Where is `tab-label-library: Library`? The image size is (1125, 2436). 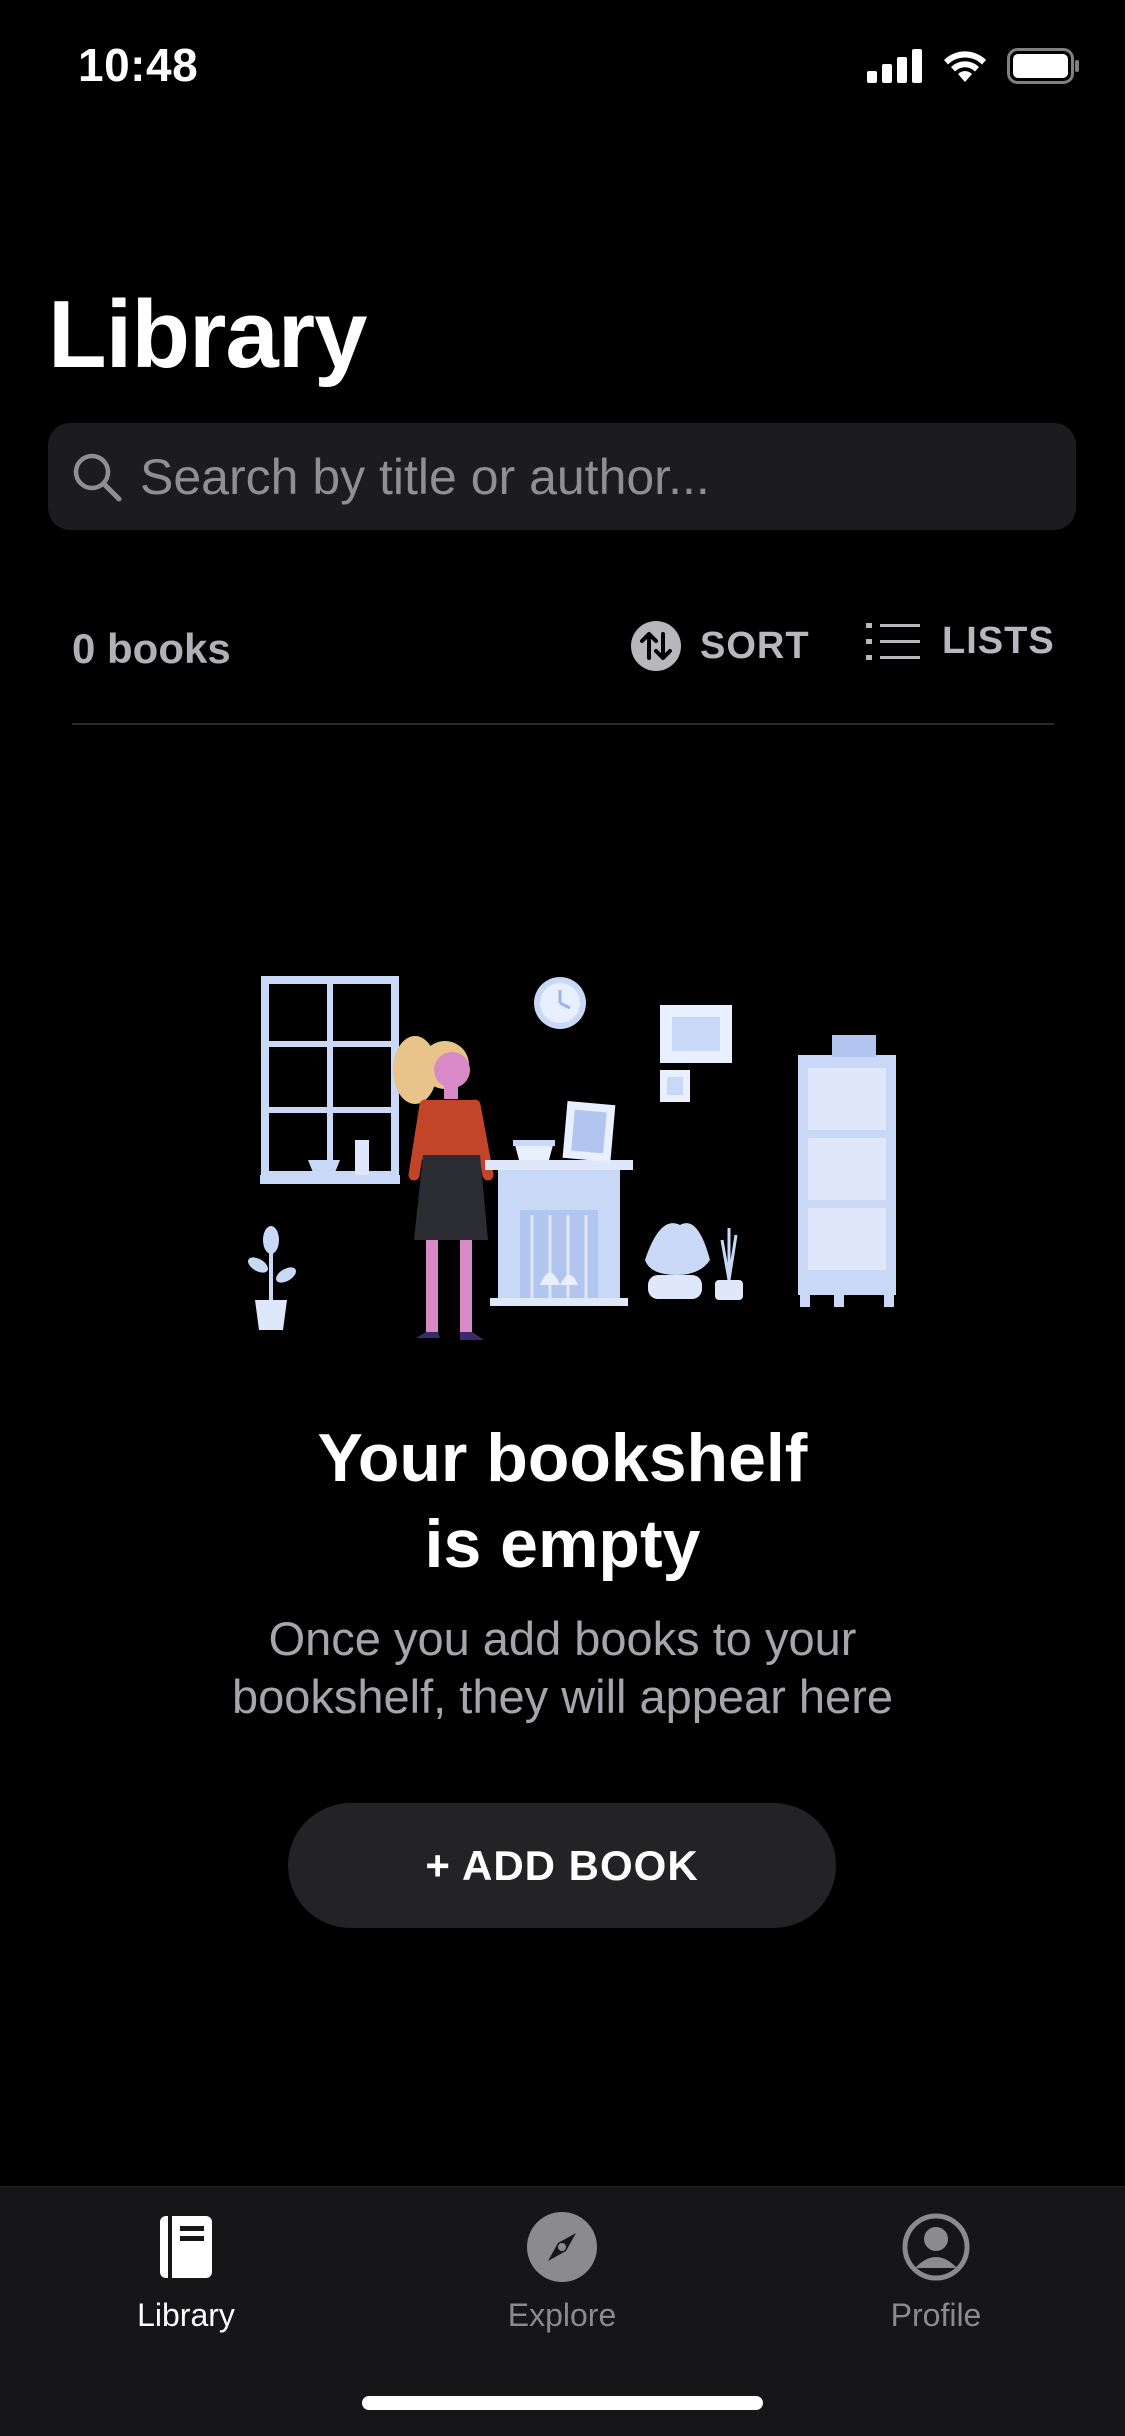
tab-label-library: Library is located at coordinates (186, 2315).